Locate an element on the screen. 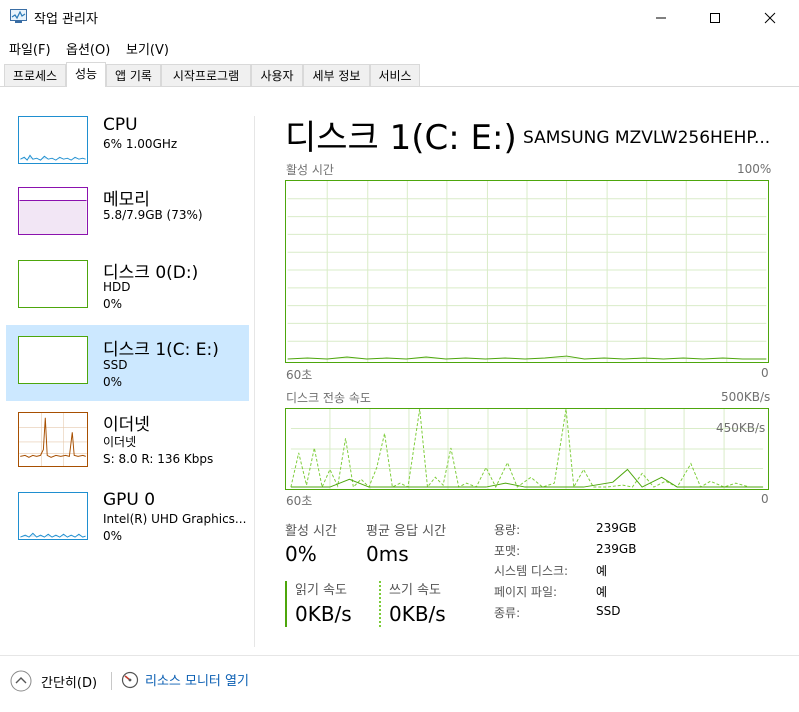  tab-services: 서비스 is located at coordinates (395, 75).